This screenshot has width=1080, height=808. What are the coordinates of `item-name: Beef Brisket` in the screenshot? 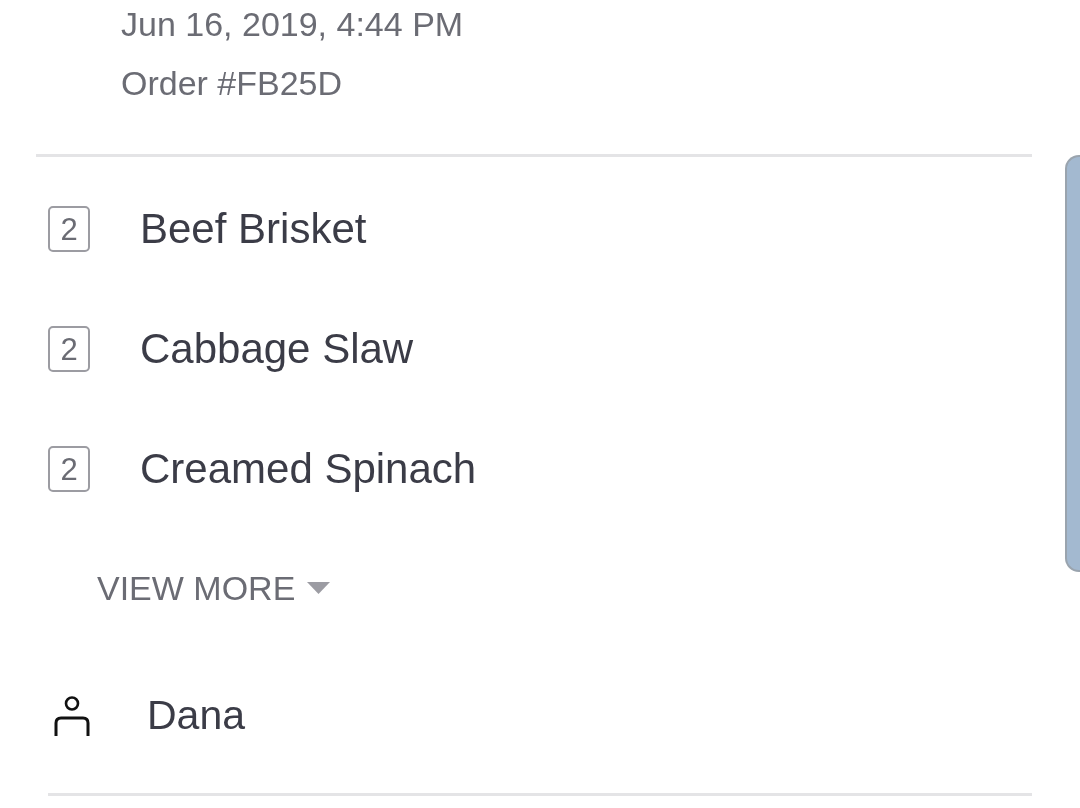 It's located at (253, 228).